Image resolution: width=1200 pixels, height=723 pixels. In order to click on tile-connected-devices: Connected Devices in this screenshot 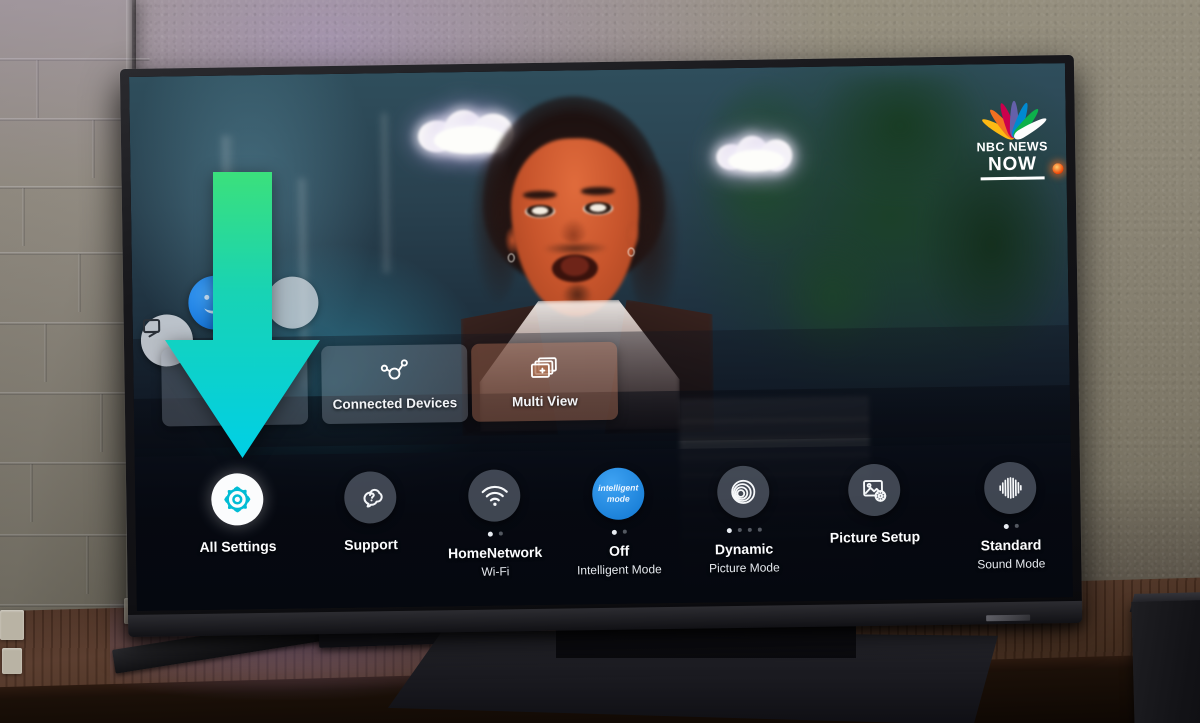, I will do `click(395, 384)`.